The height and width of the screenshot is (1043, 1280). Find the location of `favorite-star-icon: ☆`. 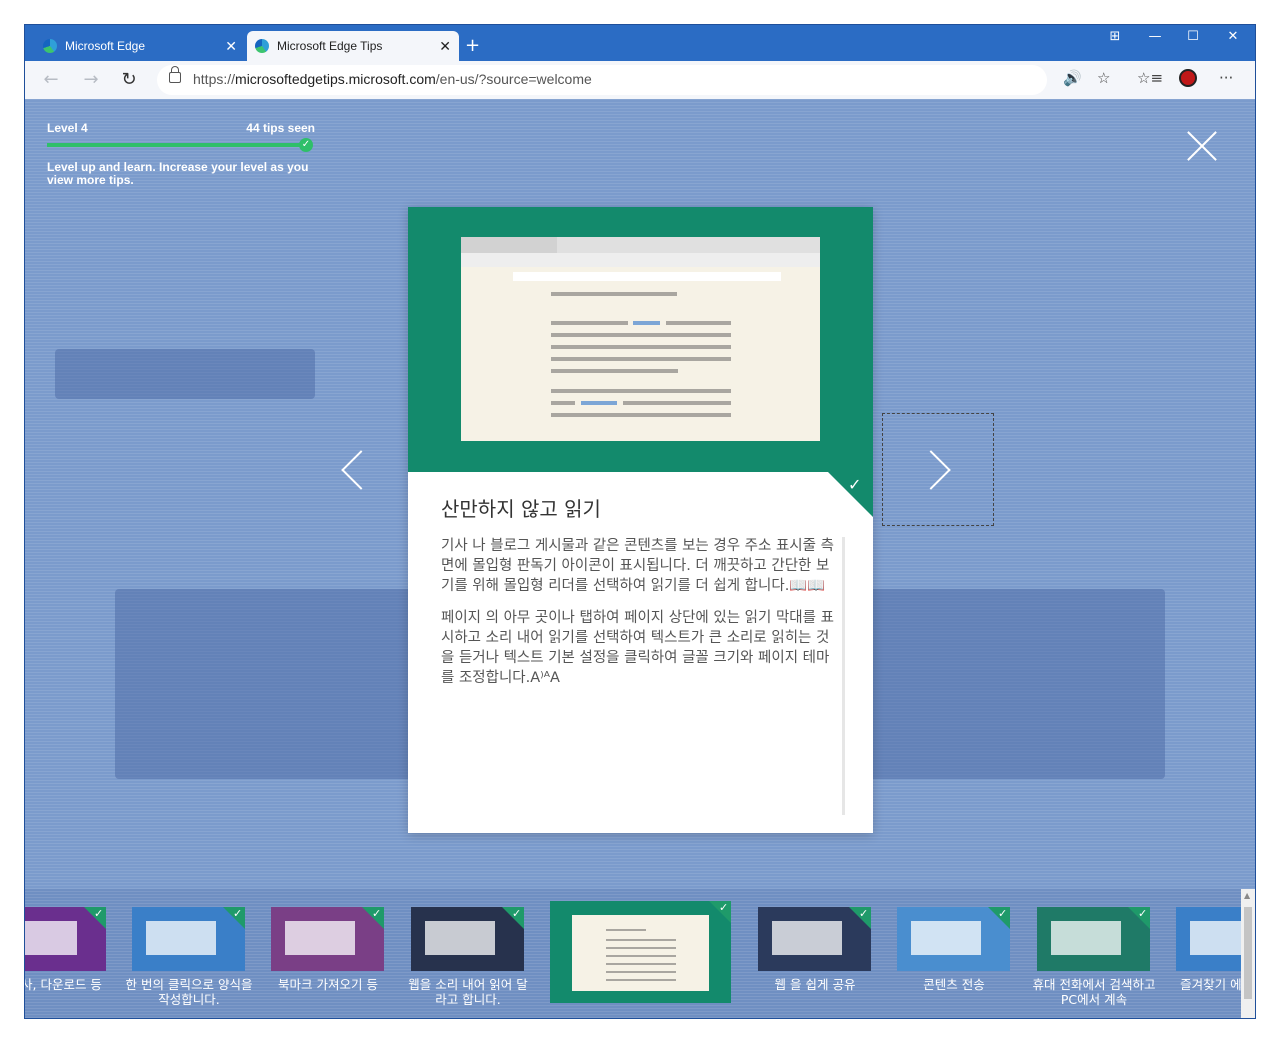

favorite-star-icon: ☆ is located at coordinates (1103, 78).